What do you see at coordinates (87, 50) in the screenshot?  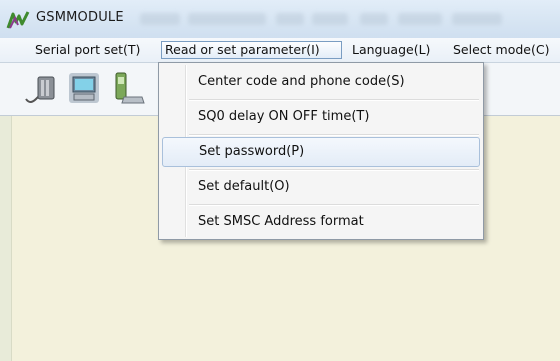 I see `menu-serial-port-set: Serial port set(T)` at bounding box center [87, 50].